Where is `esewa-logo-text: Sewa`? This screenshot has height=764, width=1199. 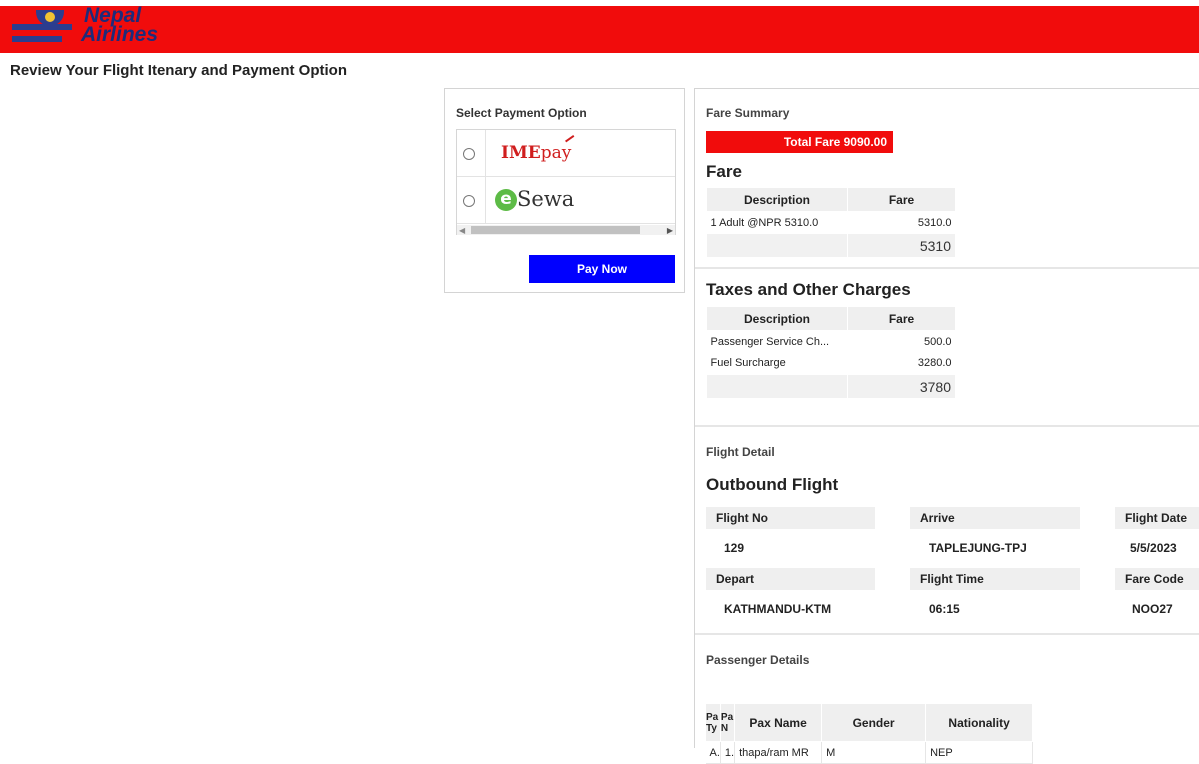 esewa-logo-text: Sewa is located at coordinates (546, 199).